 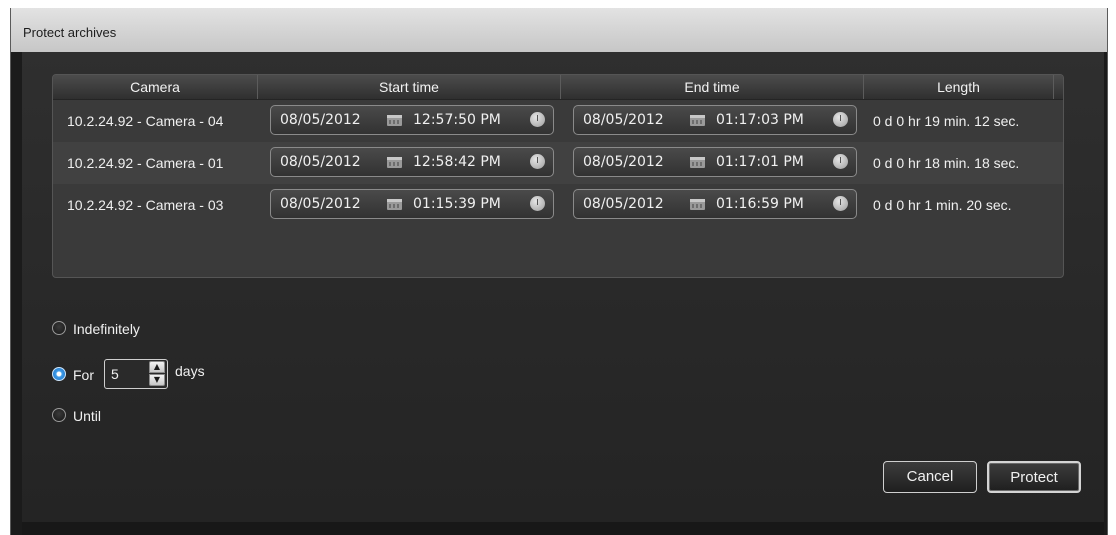 What do you see at coordinates (457, 204) in the screenshot?
I see `start-time-value: 01:15:39 PM` at bounding box center [457, 204].